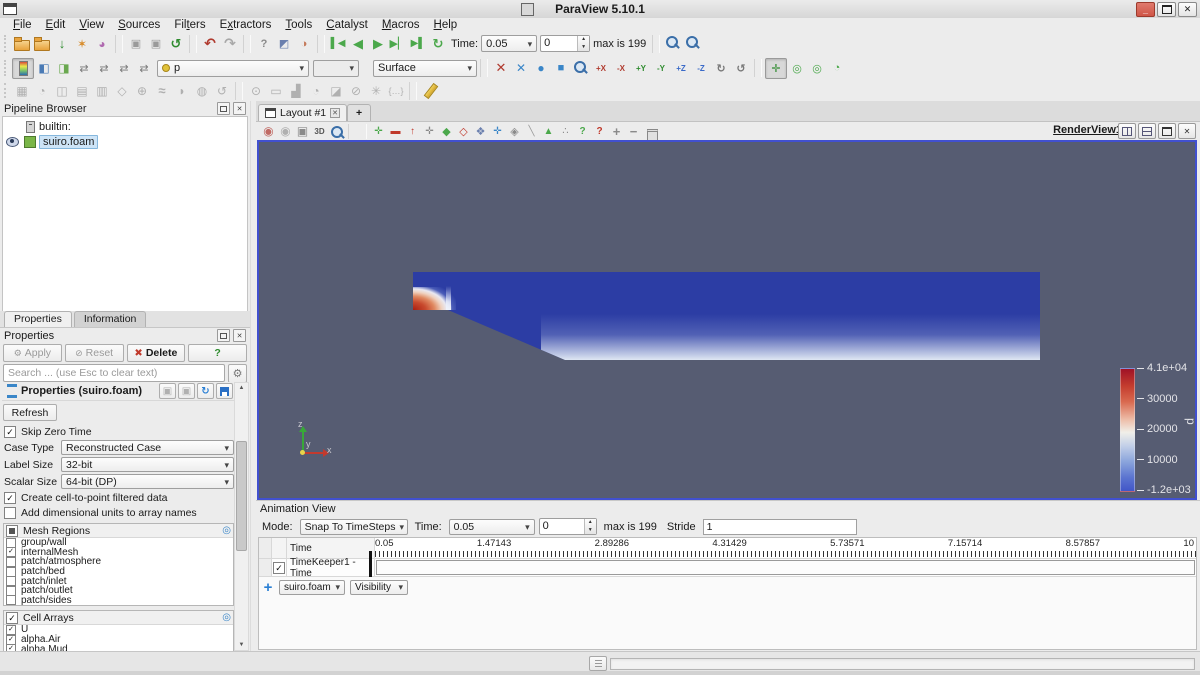 Image resolution: width=1200 pixels, height=675 pixels. Describe the element at coordinates (233, 68) in the screenshot. I see `color-by-combobox: p` at that location.